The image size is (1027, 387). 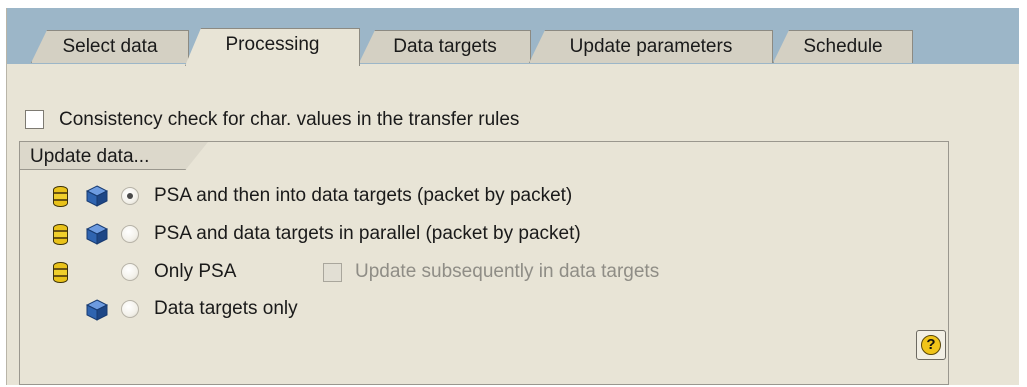 I want to click on consistency-check-checkbox, so click(x=34, y=119).